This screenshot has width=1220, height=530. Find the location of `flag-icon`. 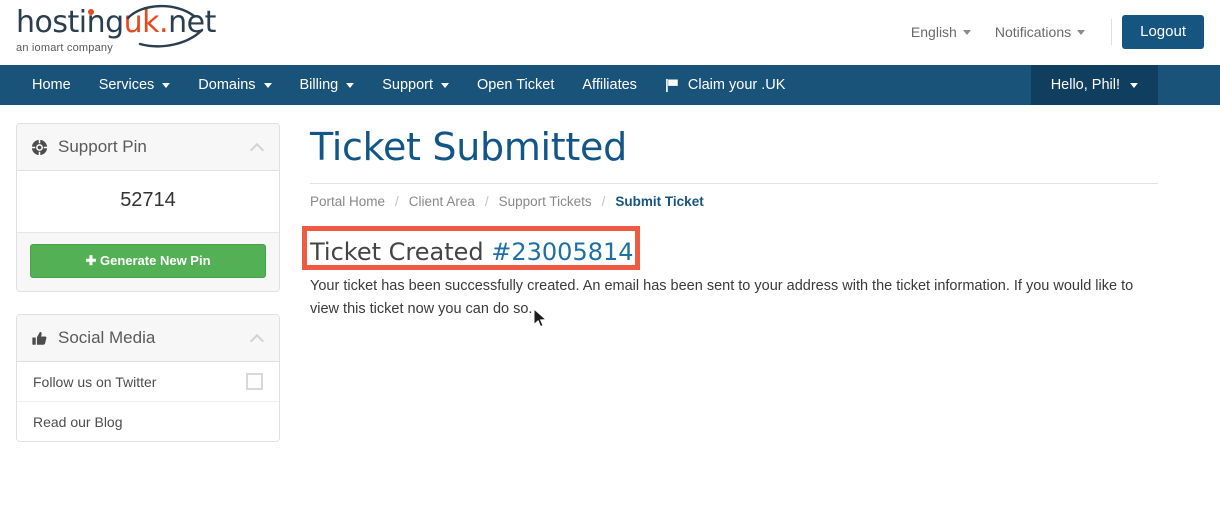

flag-icon is located at coordinates (672, 85).